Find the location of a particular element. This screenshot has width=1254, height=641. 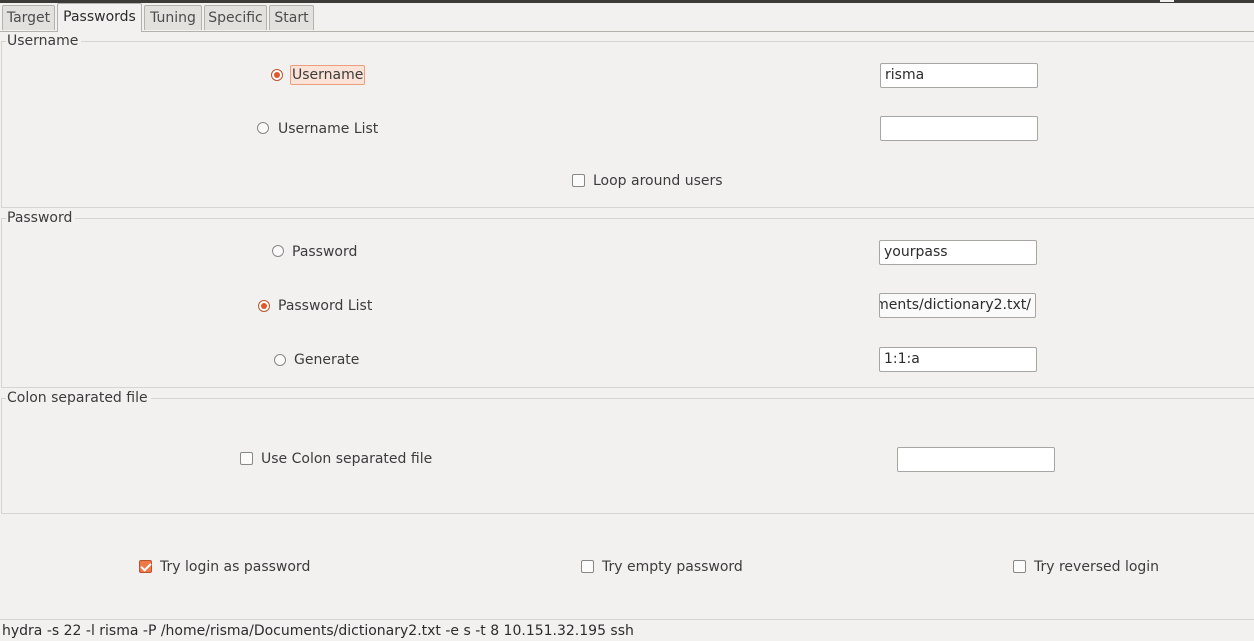

username-radio is located at coordinates (277, 75).